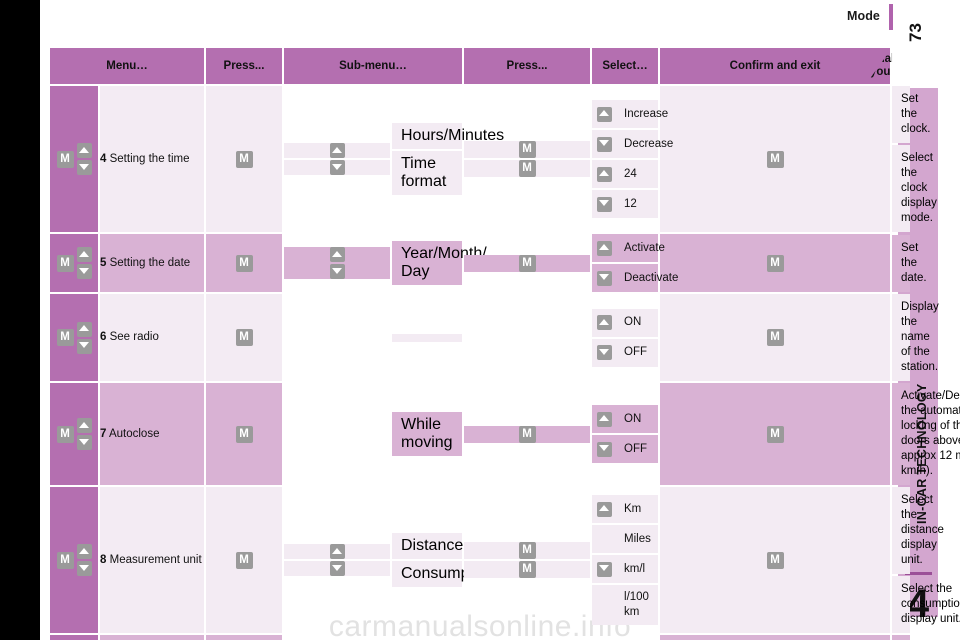 Image resolution: width=960 pixels, height=640 pixels. I want to click on press-1-cell-6: M, so click(244, 337).